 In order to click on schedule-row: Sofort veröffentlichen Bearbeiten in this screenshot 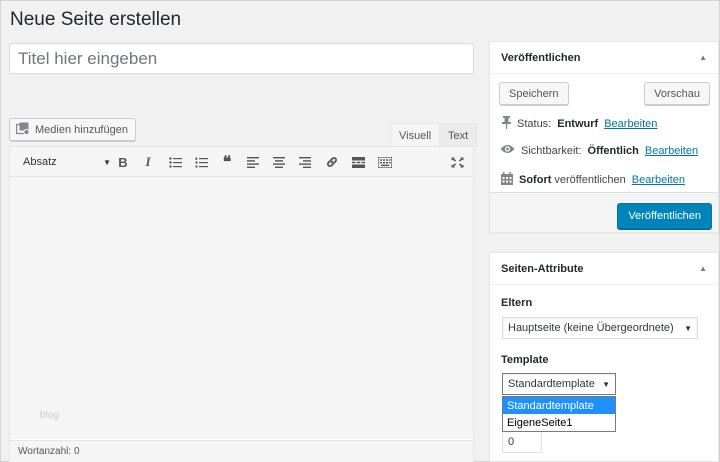, I will do `click(593, 180)`.